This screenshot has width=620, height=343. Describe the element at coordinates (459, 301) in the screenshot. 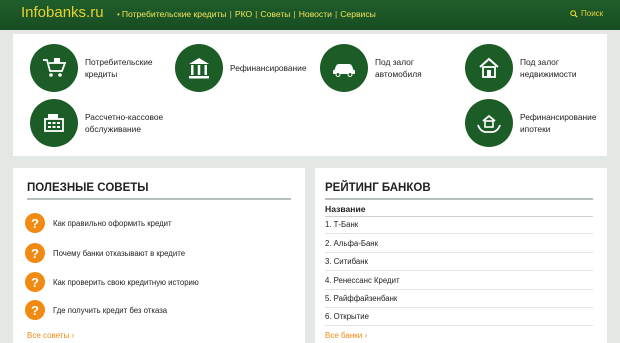

I see `rating-row: 5. Райффайзенбанк` at that location.